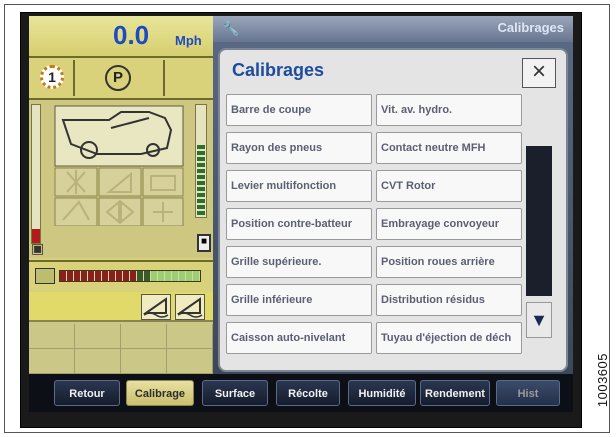 The image size is (616, 437). Describe the element at coordinates (382, 393) in the screenshot. I see `tab-humidite: Humidité` at that location.